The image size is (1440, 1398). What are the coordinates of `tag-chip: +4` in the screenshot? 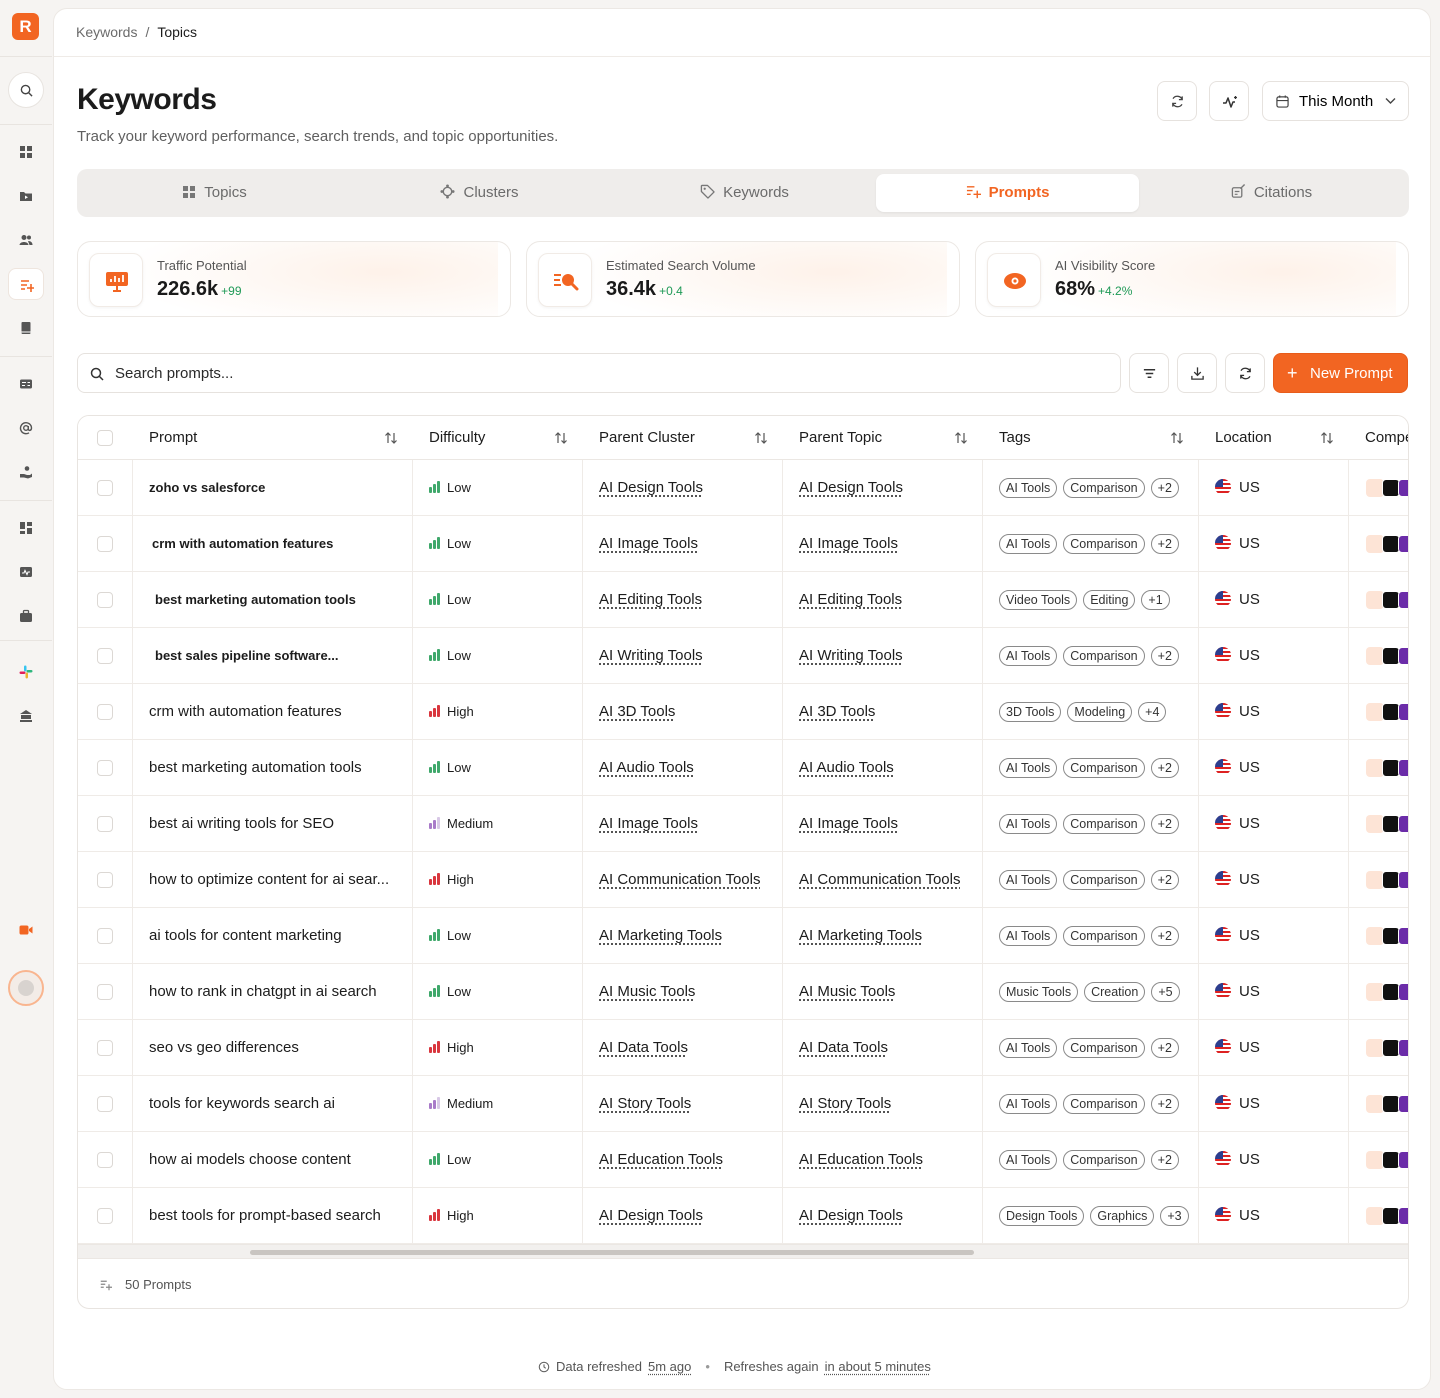 It's located at (1152, 712).